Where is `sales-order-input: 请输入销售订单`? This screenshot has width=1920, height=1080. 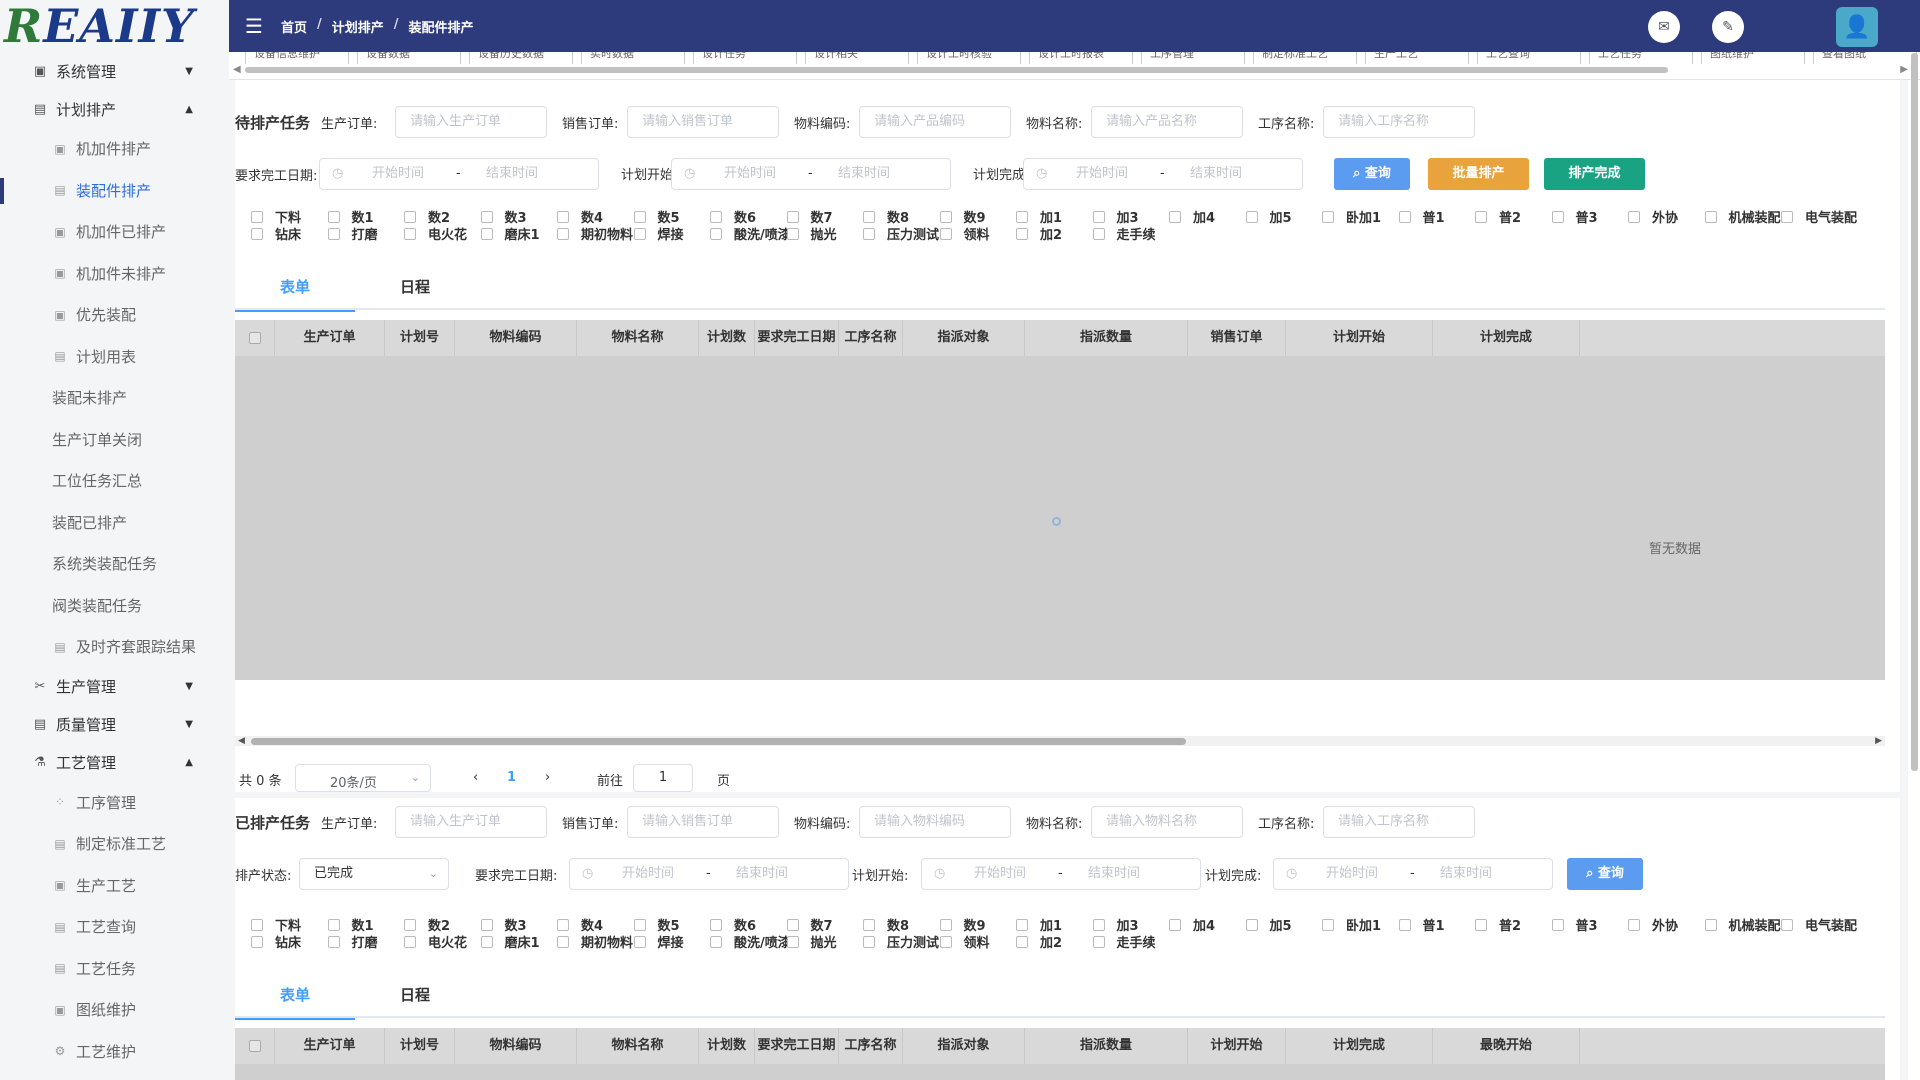
sales-order-input: 请输入销售订单 is located at coordinates (703, 822).